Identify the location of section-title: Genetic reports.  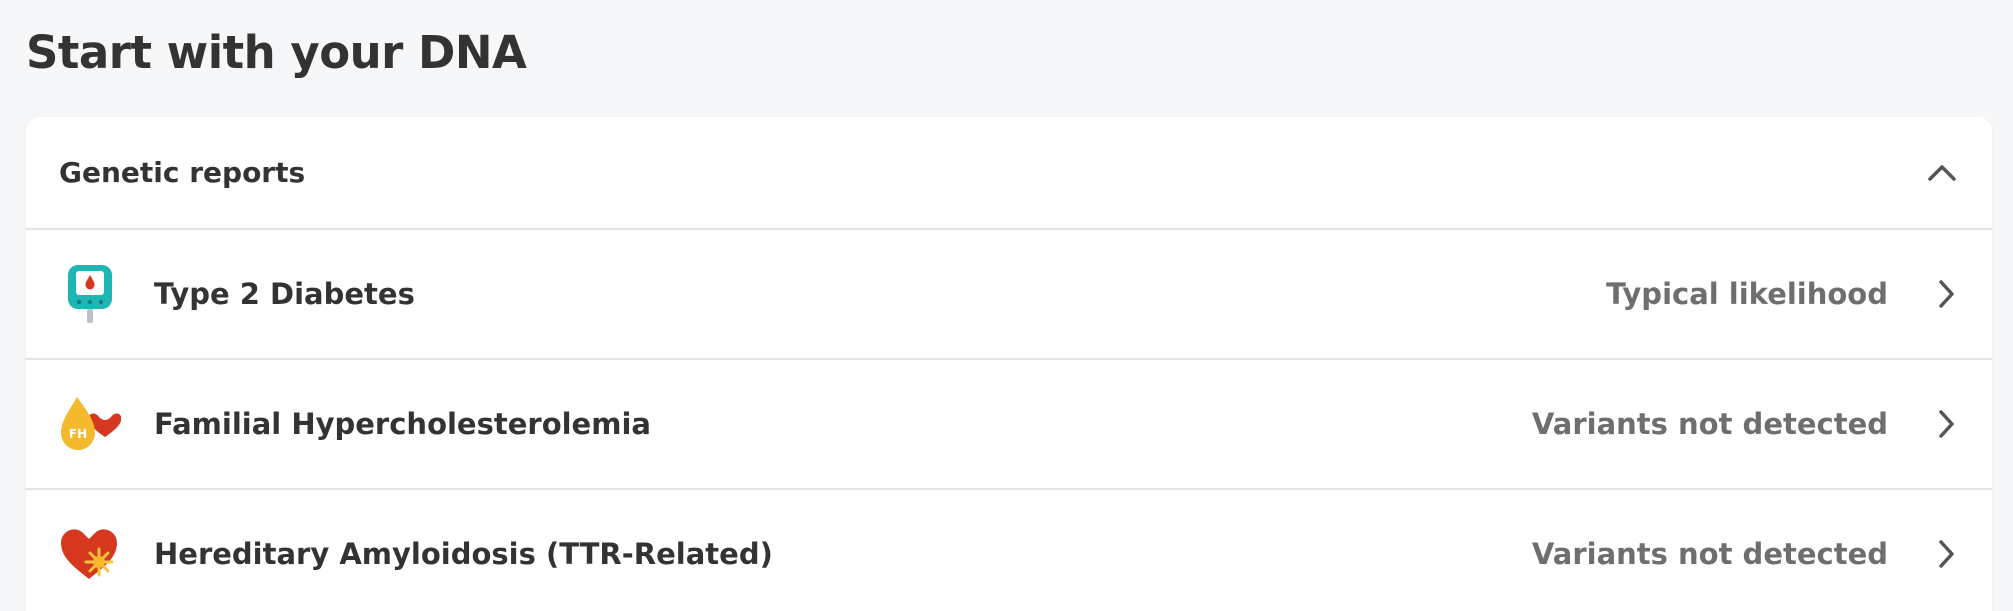
(182, 172).